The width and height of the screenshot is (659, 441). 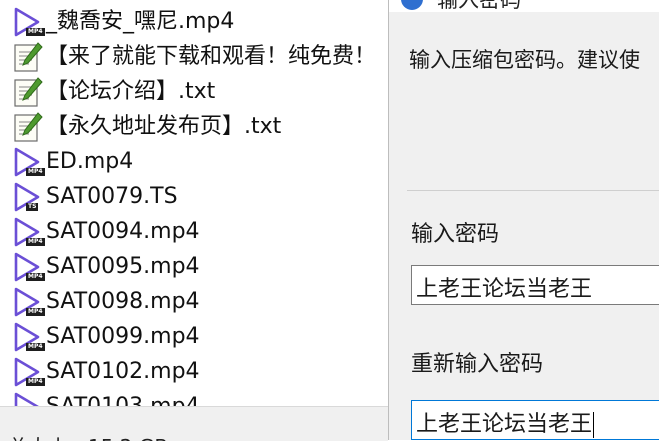 What do you see at coordinates (112, 196) in the screenshot?
I see `file-name: SAT0079.TS` at bounding box center [112, 196].